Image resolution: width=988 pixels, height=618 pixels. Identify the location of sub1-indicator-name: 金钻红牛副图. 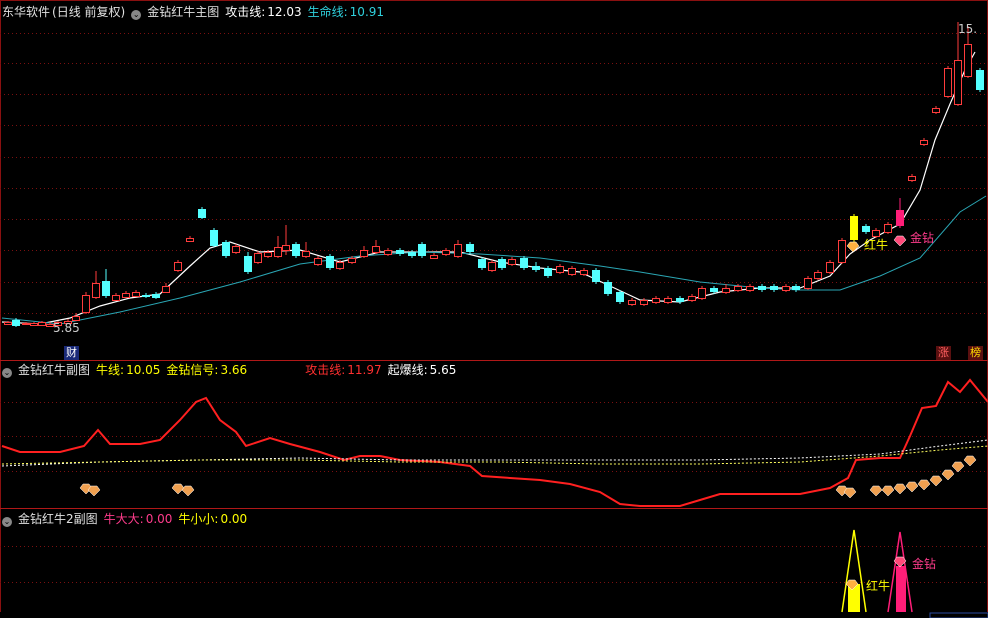
(54, 370).